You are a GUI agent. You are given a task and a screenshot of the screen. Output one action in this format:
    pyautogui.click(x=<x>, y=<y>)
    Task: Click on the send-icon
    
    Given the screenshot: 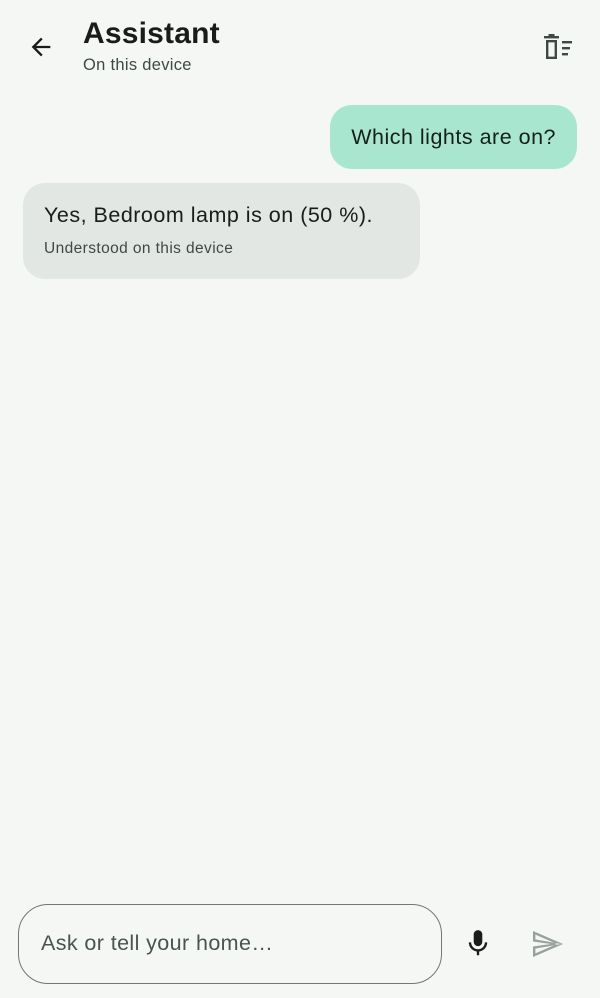 What is the action you would take?
    pyautogui.click(x=548, y=944)
    